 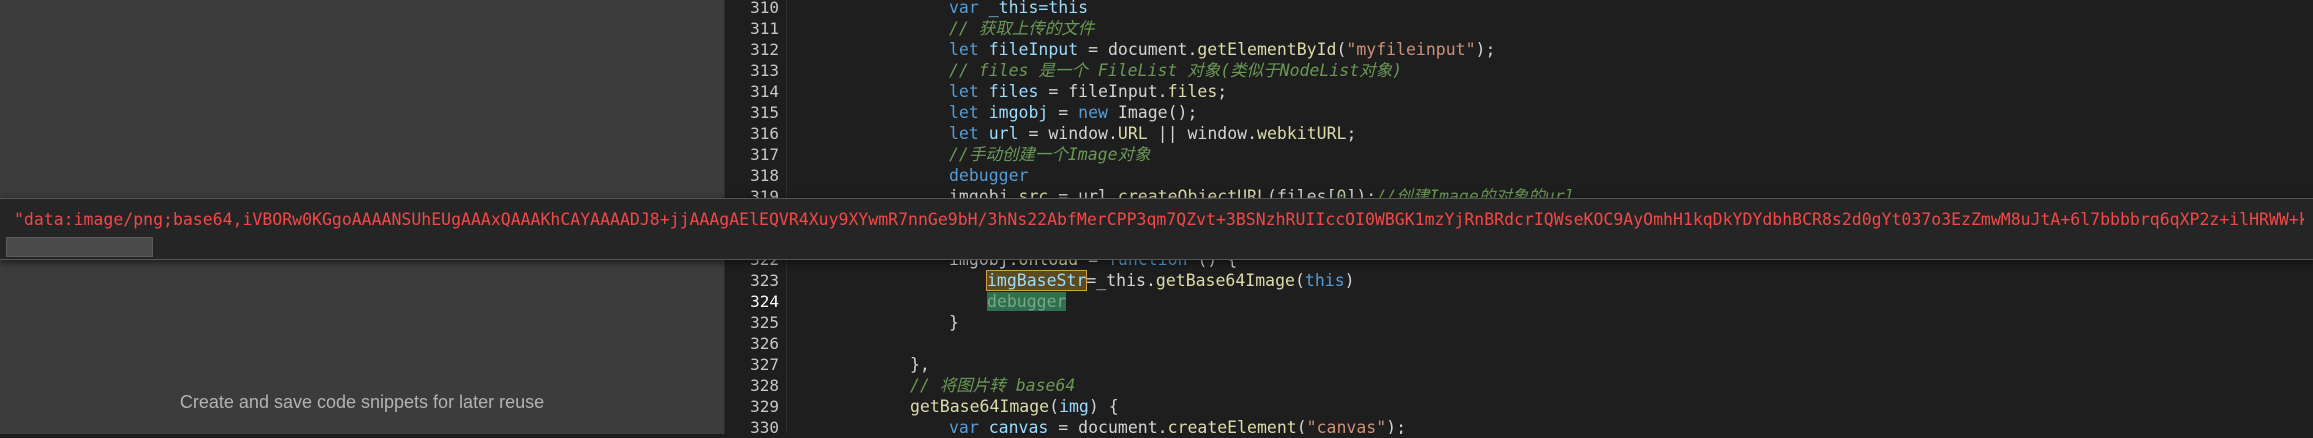 What do you see at coordinates (764, 427) in the screenshot?
I see `line-number: 330` at bounding box center [764, 427].